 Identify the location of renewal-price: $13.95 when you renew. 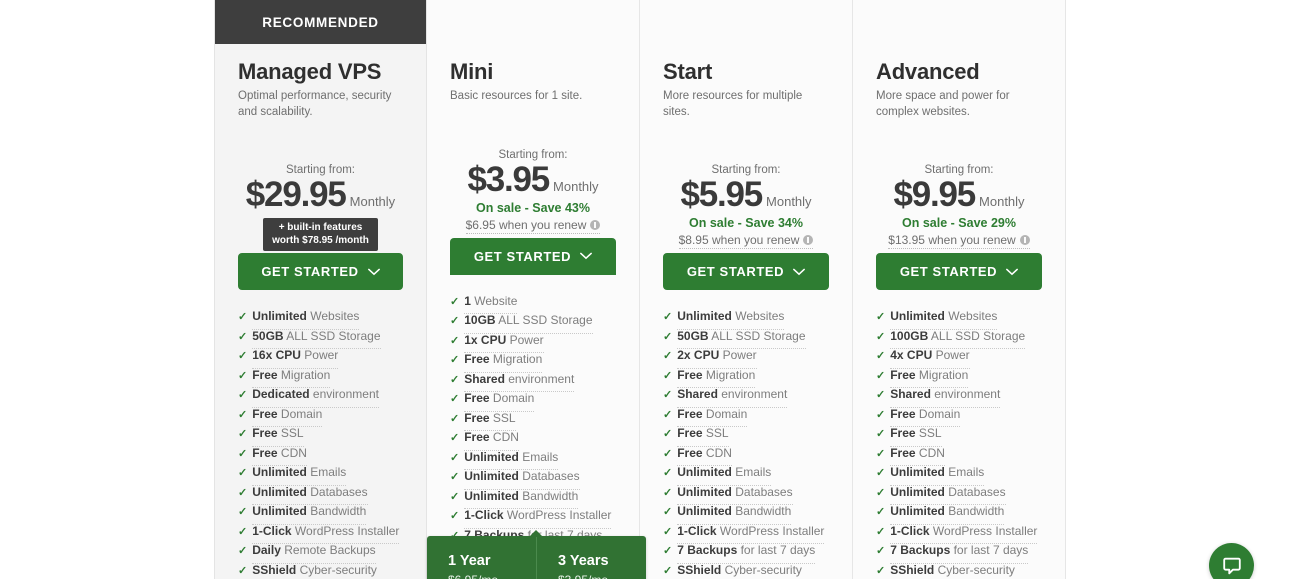
(959, 241).